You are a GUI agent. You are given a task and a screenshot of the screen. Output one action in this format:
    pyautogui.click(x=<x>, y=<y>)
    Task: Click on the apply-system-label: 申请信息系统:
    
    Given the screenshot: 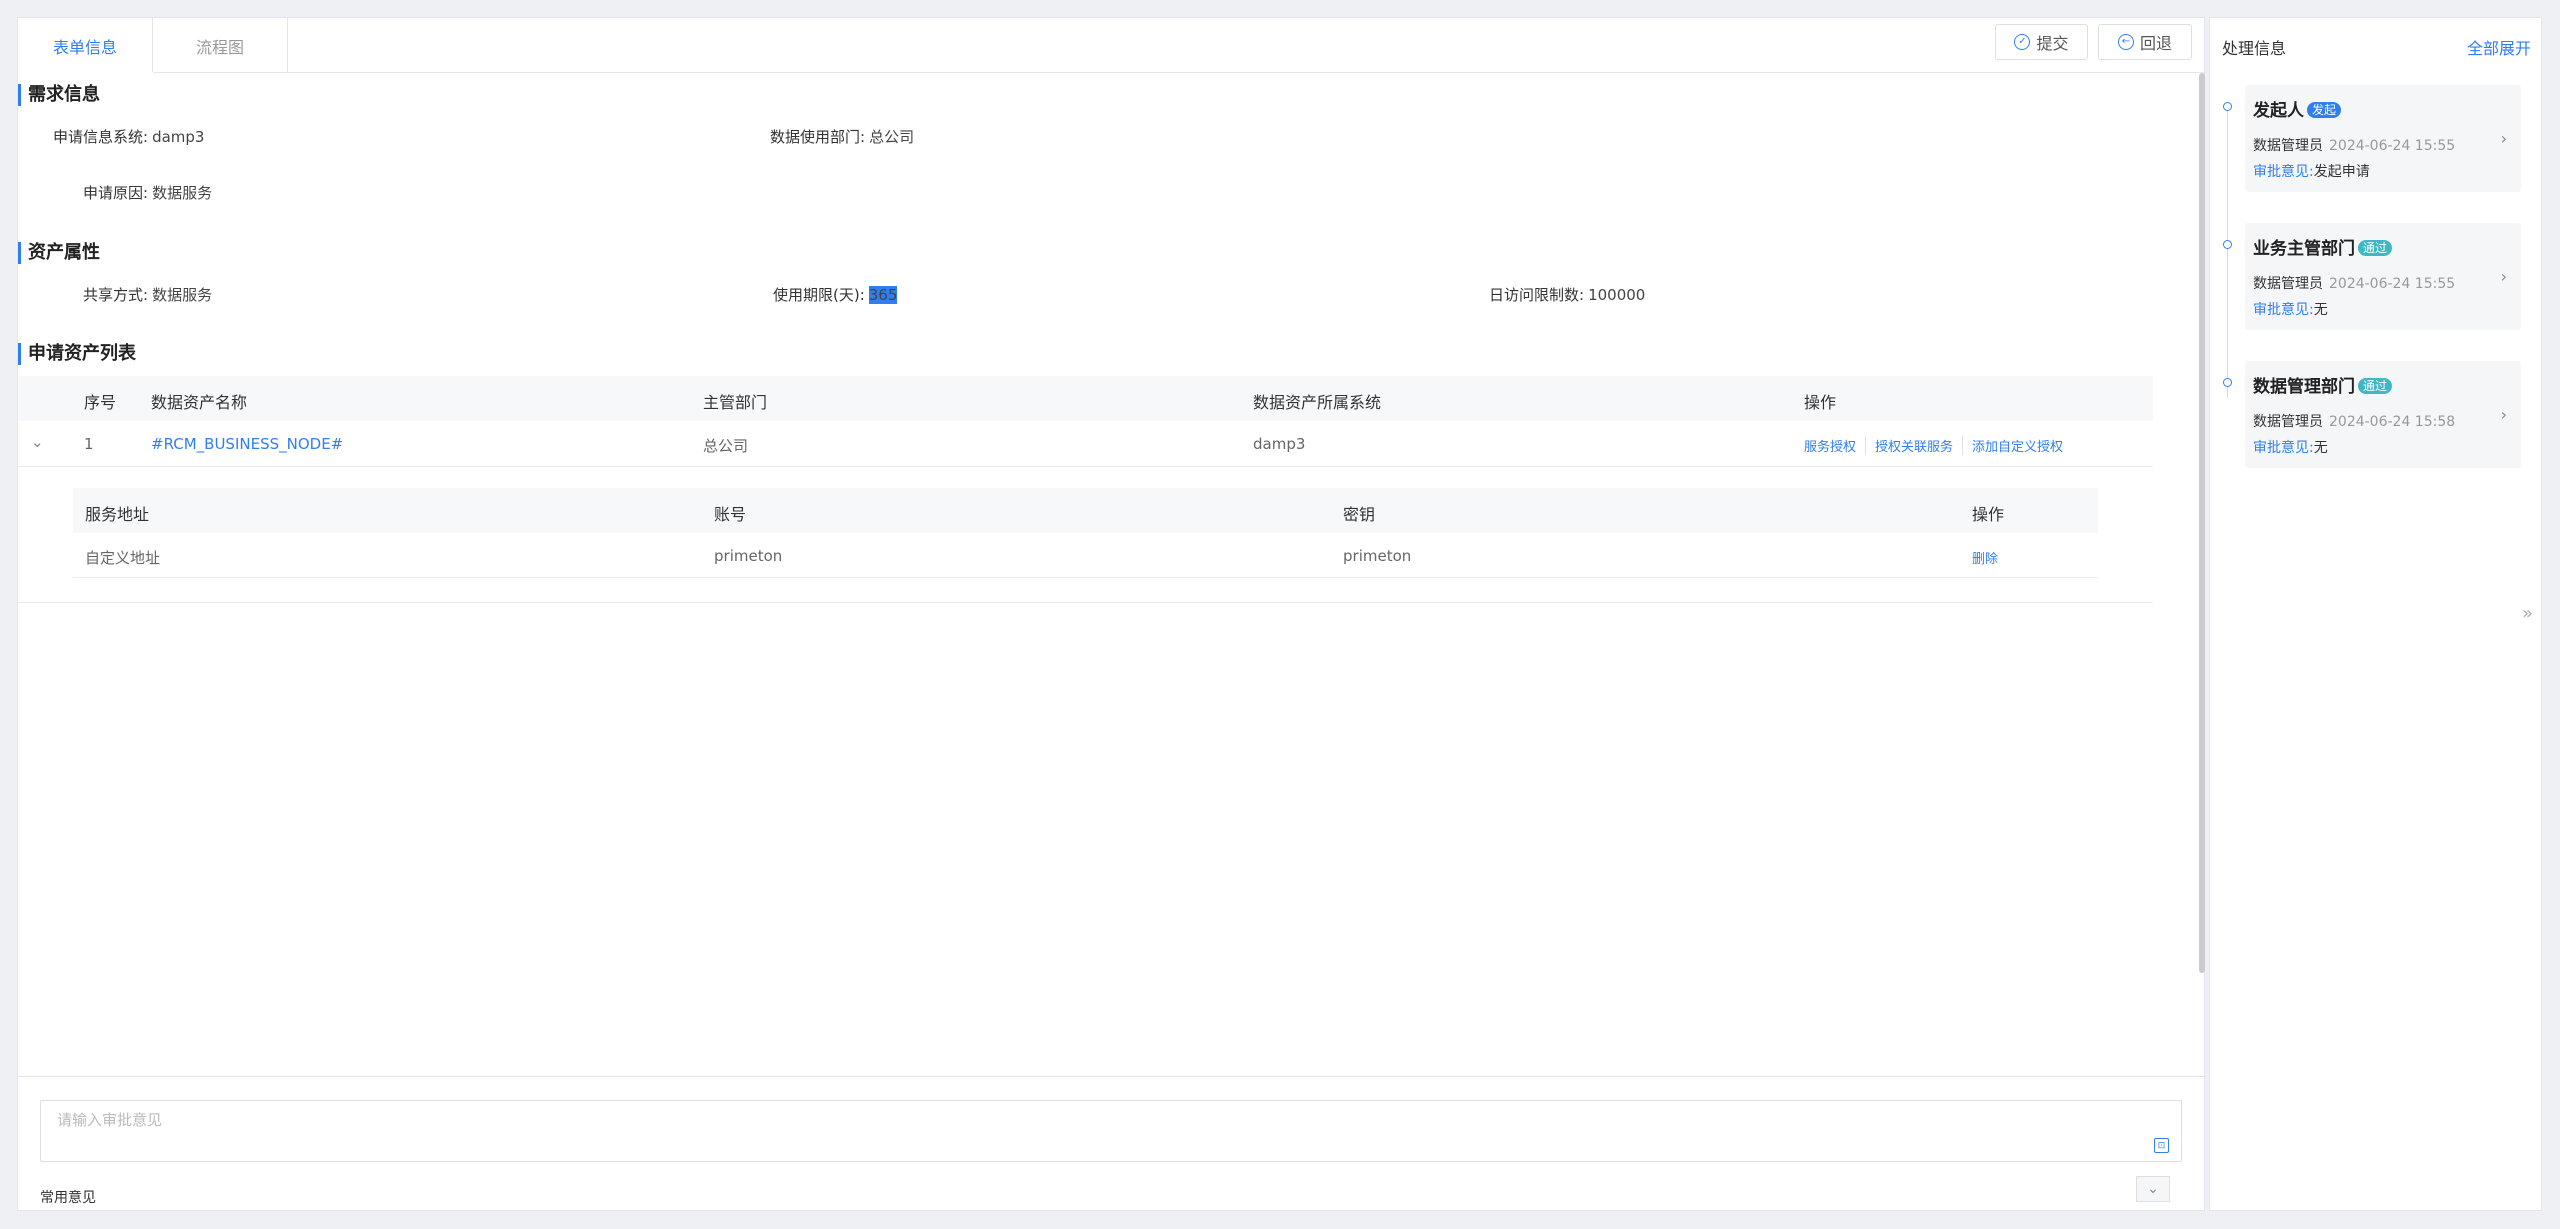 What is the action you would take?
    pyautogui.click(x=101, y=137)
    